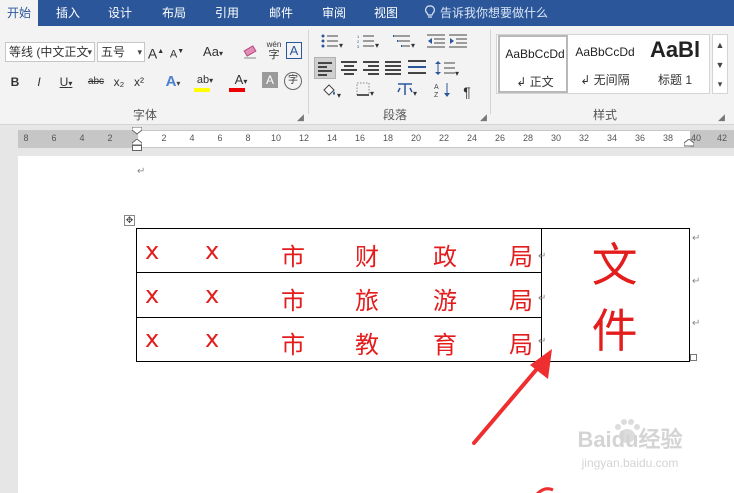  What do you see at coordinates (447, 68) in the screenshot?
I see `line-spacing-button: ▾` at bounding box center [447, 68].